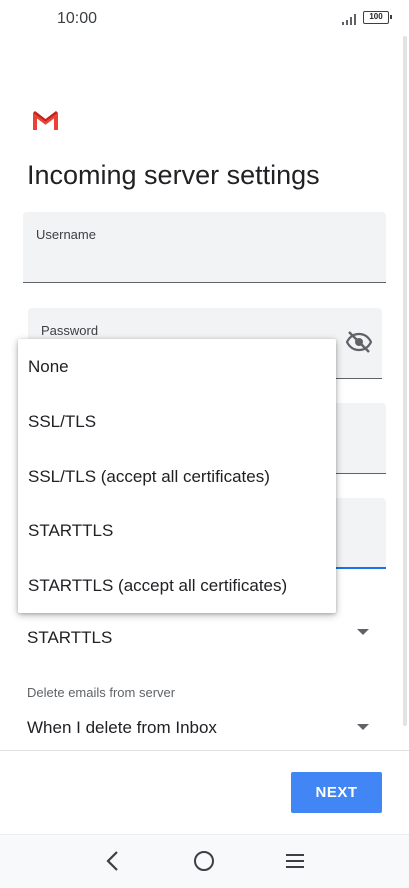 The height and width of the screenshot is (888, 409). I want to click on navigation-bar, so click(204, 861).